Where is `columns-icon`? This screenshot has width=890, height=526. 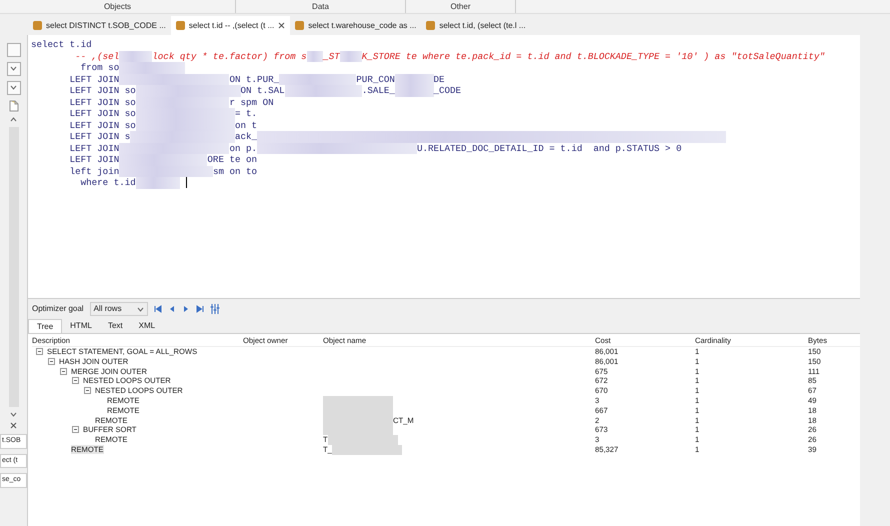 columns-icon is located at coordinates (215, 309).